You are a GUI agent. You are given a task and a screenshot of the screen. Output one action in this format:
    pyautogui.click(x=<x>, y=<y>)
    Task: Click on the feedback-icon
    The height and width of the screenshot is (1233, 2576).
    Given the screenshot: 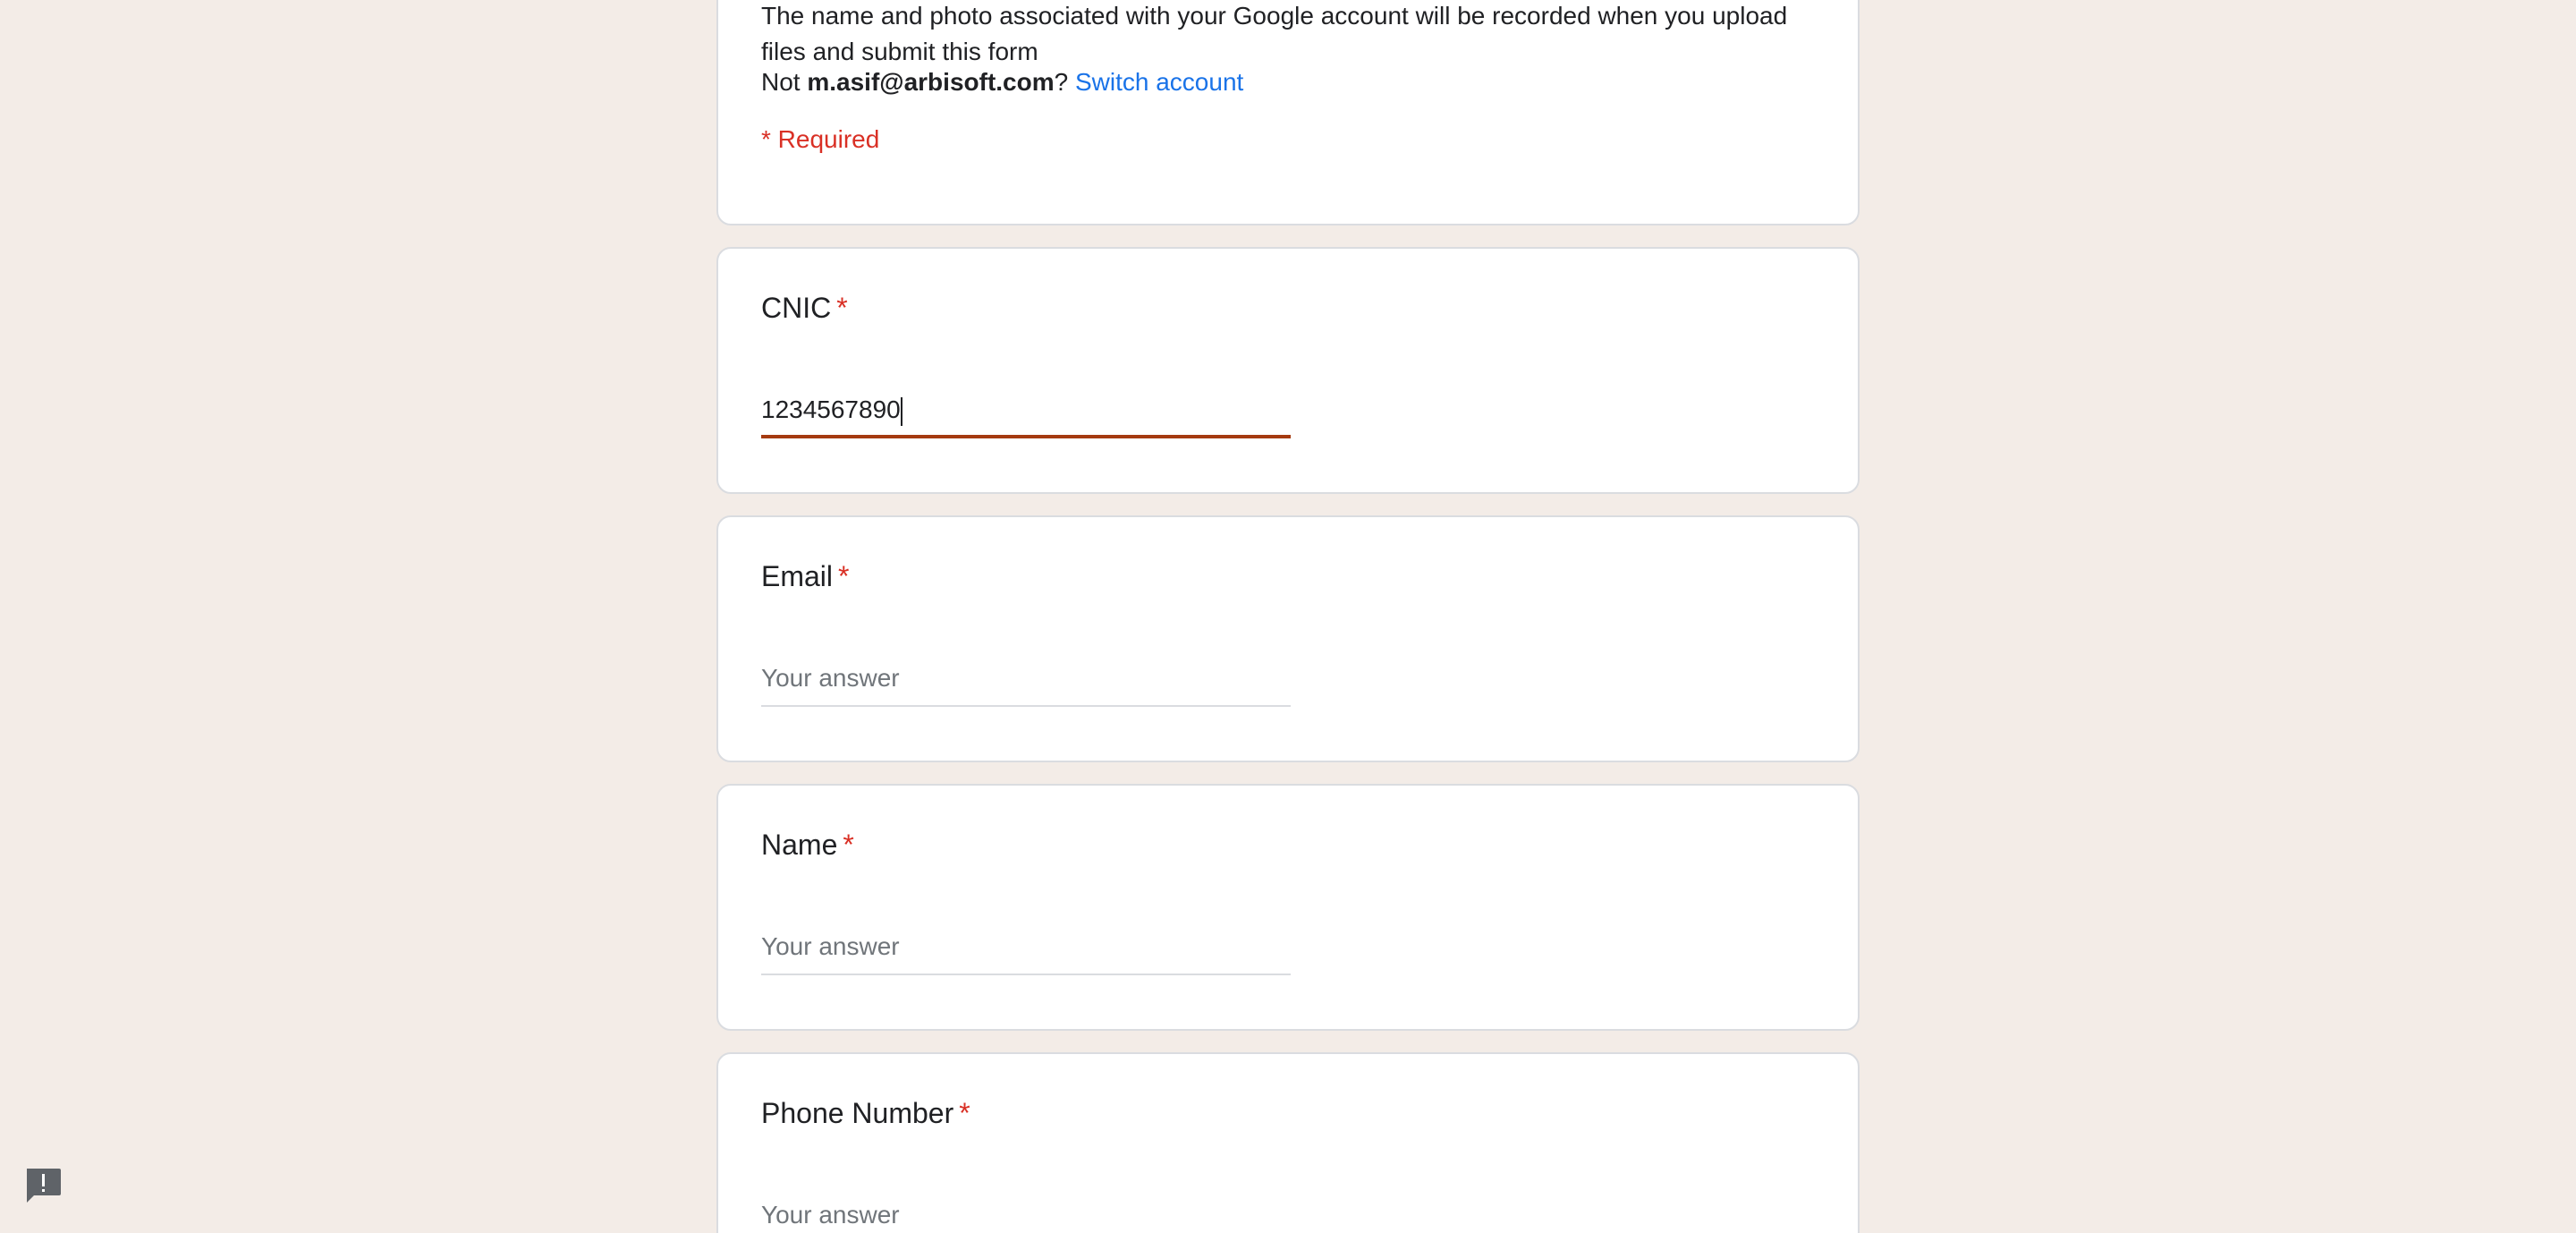 What is the action you would take?
    pyautogui.click(x=44, y=1186)
    